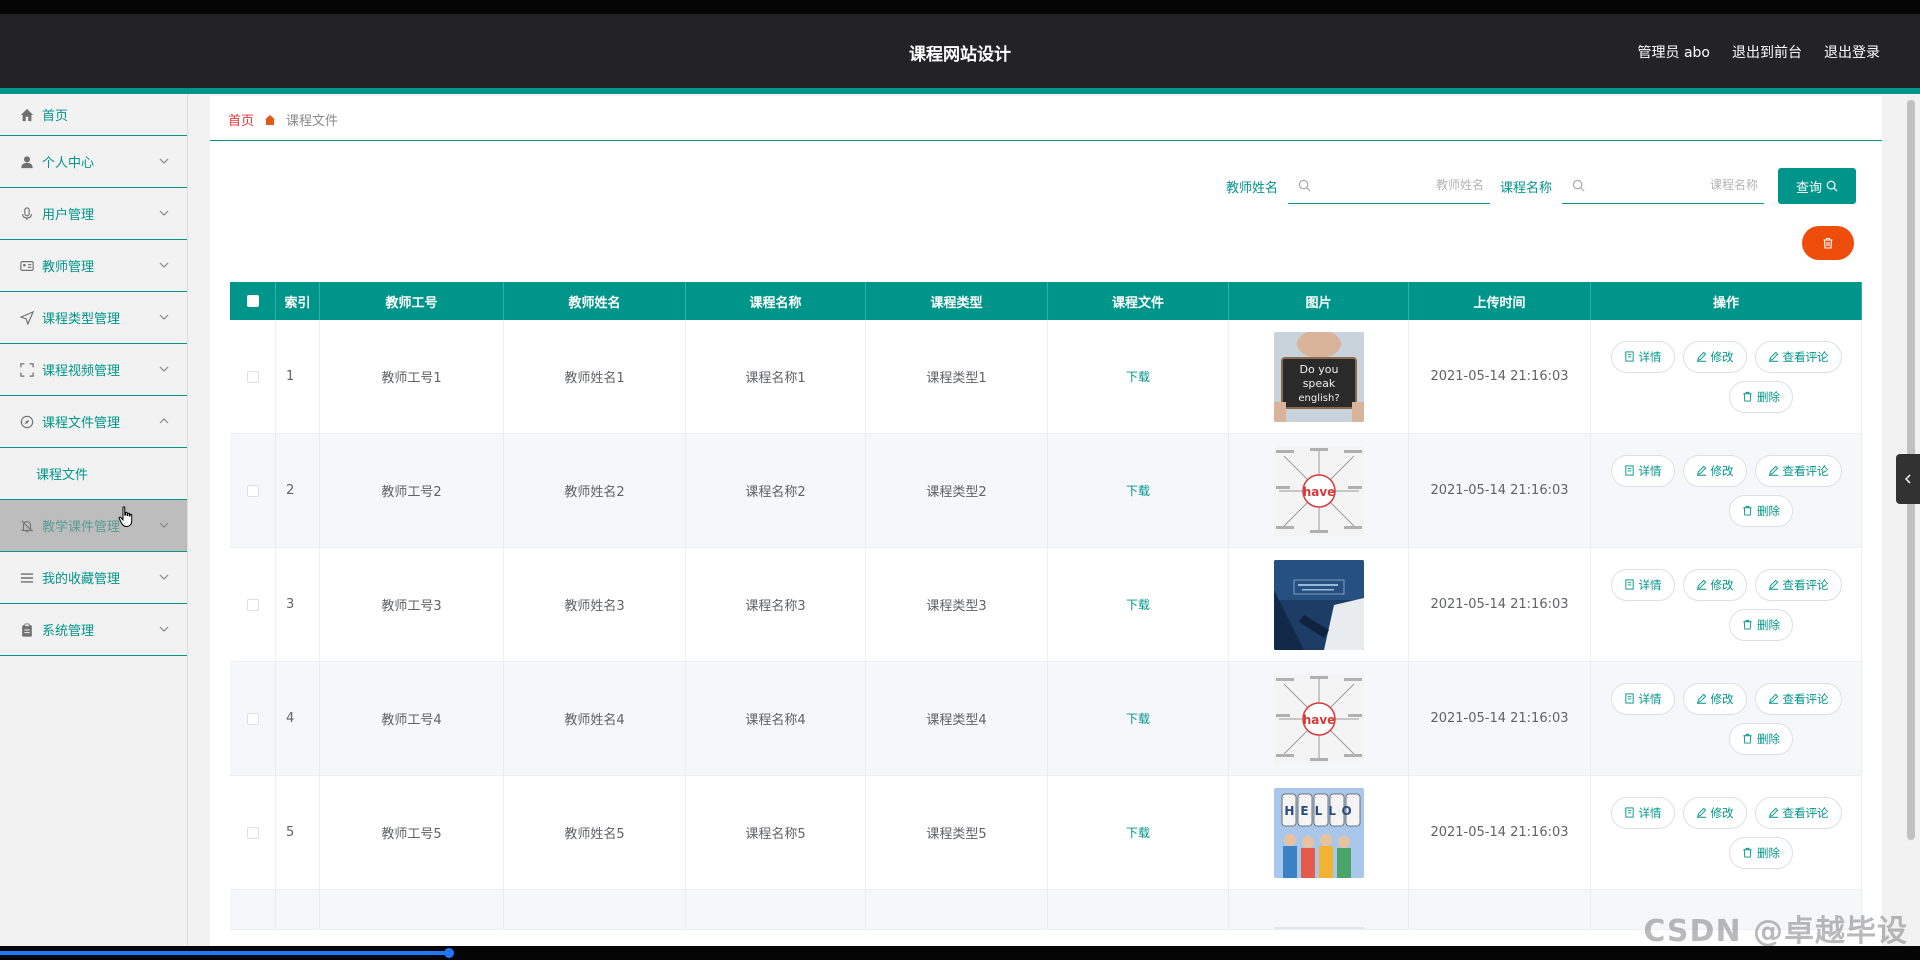  What do you see at coordinates (1908, 479) in the screenshot?
I see `side-collapse-tab` at bounding box center [1908, 479].